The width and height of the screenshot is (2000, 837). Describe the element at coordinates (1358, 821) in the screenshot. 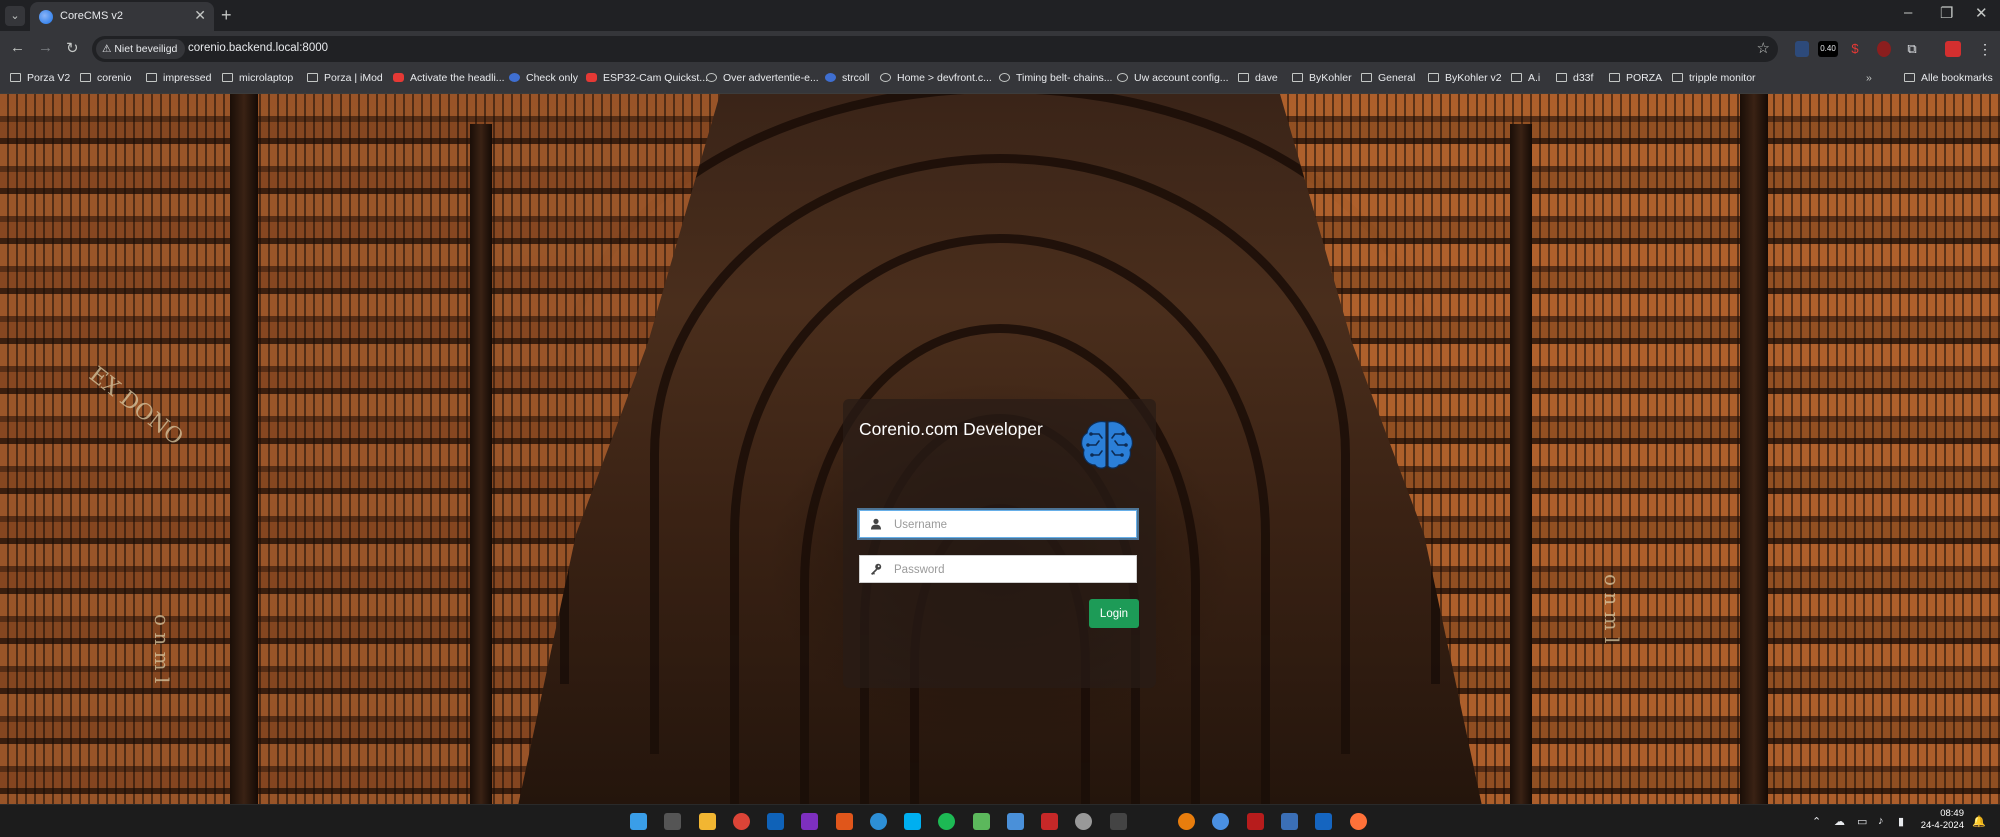

I see `firefox-icon` at that location.